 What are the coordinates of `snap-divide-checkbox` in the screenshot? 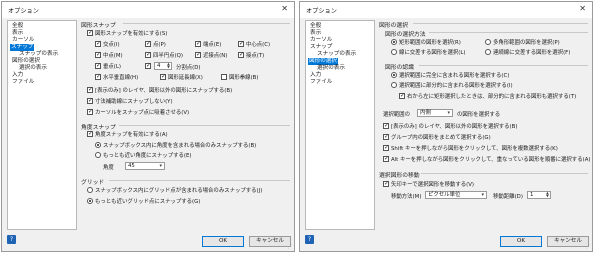 It's located at (149, 66).